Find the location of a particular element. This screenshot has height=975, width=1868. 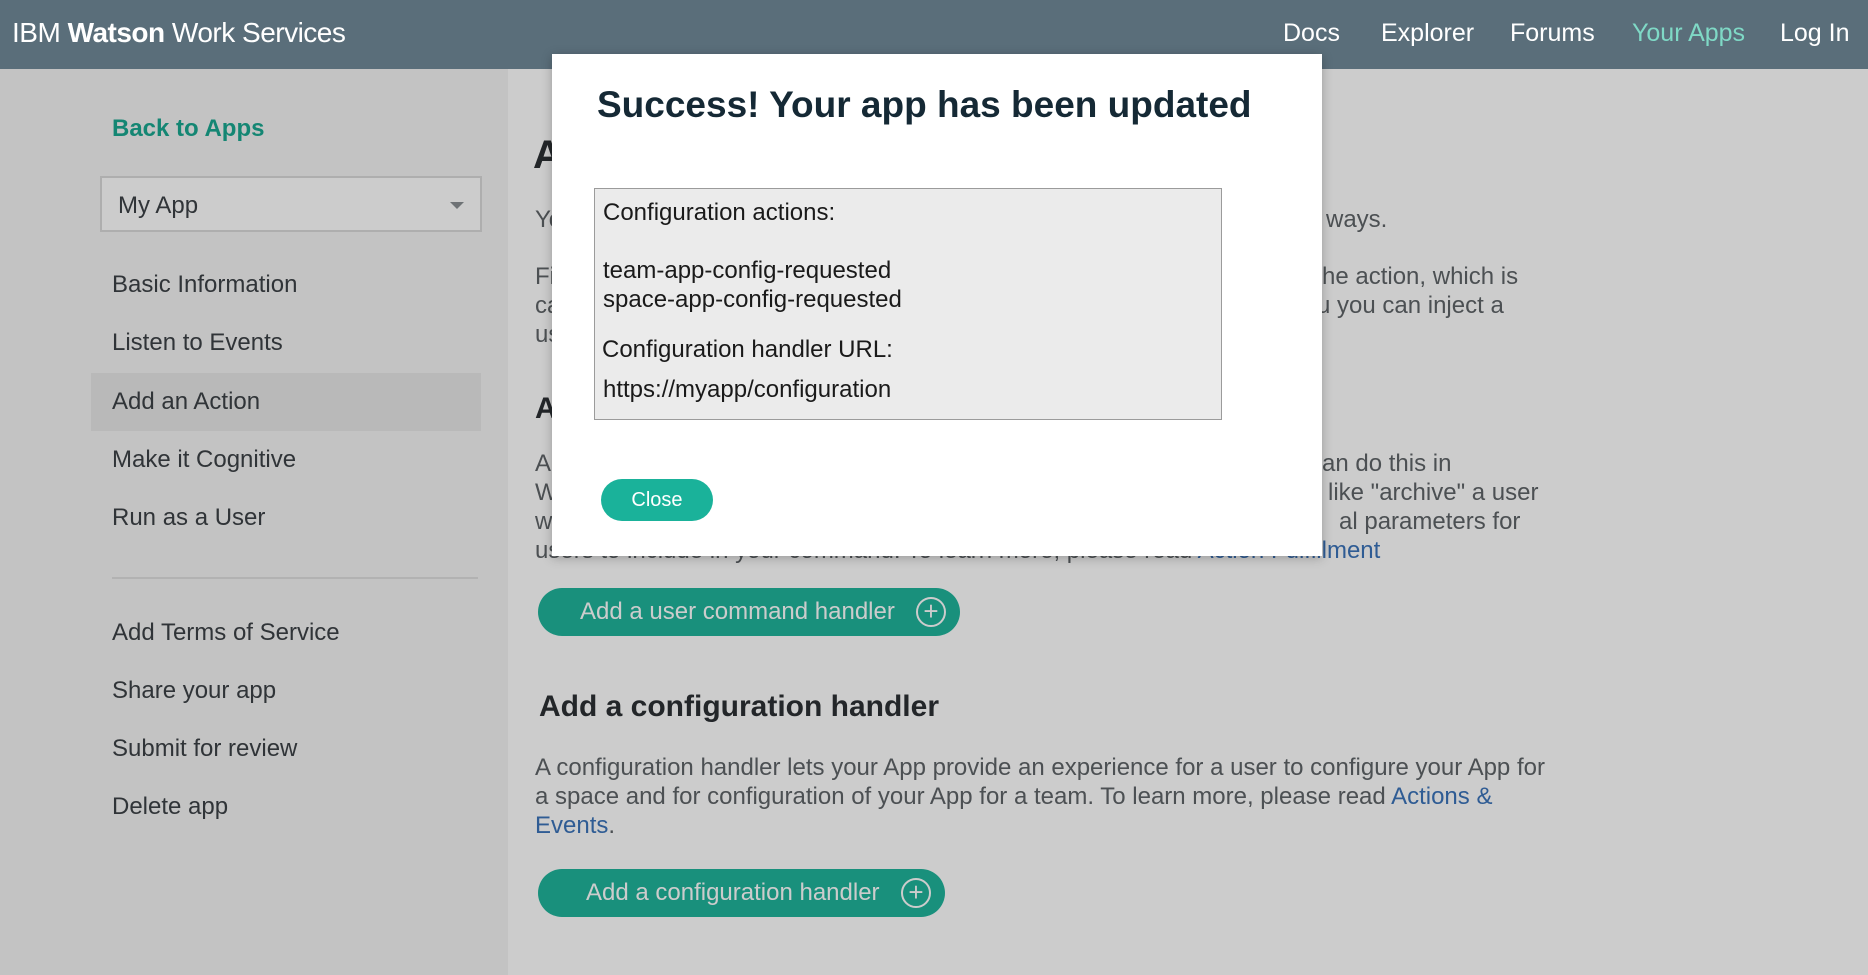

config-url-label: Configuration handler URL: is located at coordinates (747, 349).